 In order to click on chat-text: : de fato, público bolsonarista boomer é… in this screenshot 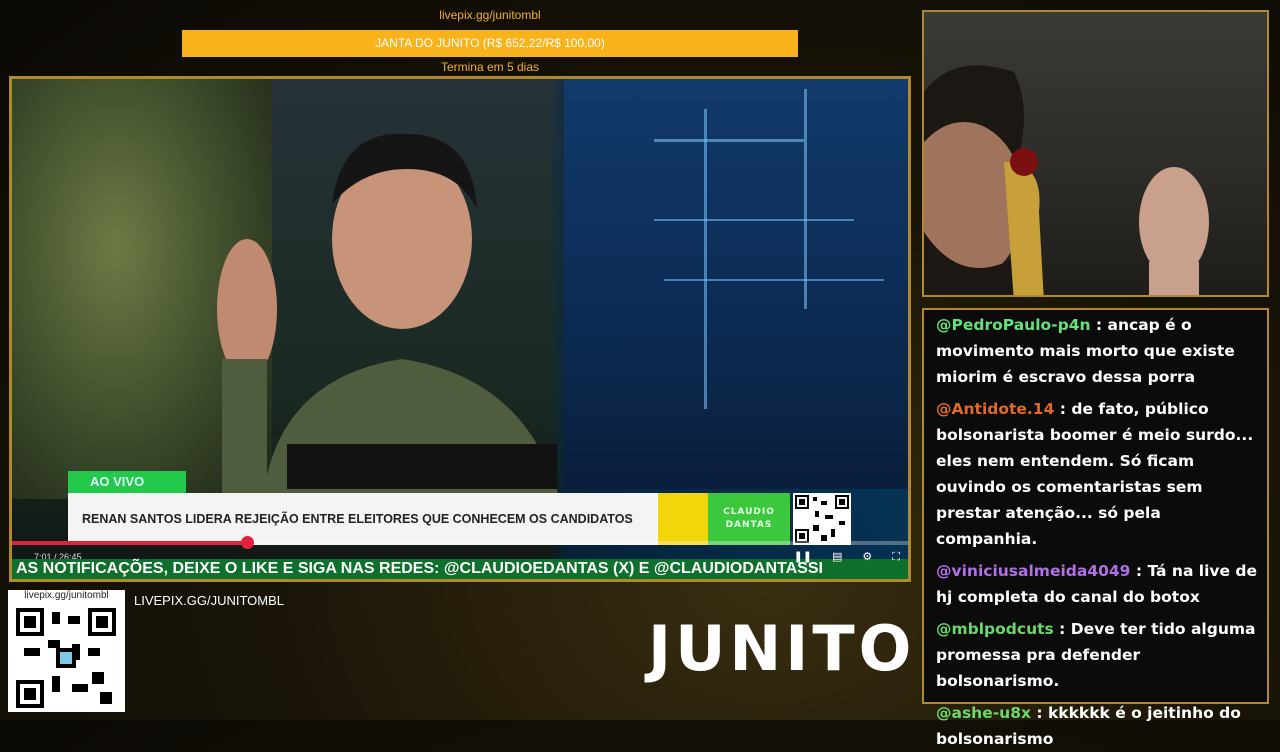, I will do `click(1095, 474)`.